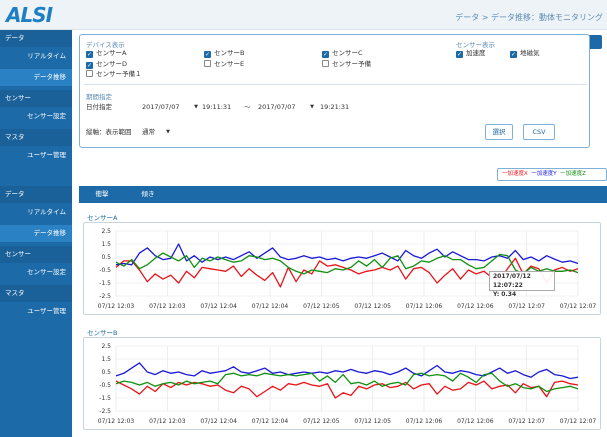  Describe the element at coordinates (105, 398) in the screenshot. I see `y-tick-label: -1.5` at that location.